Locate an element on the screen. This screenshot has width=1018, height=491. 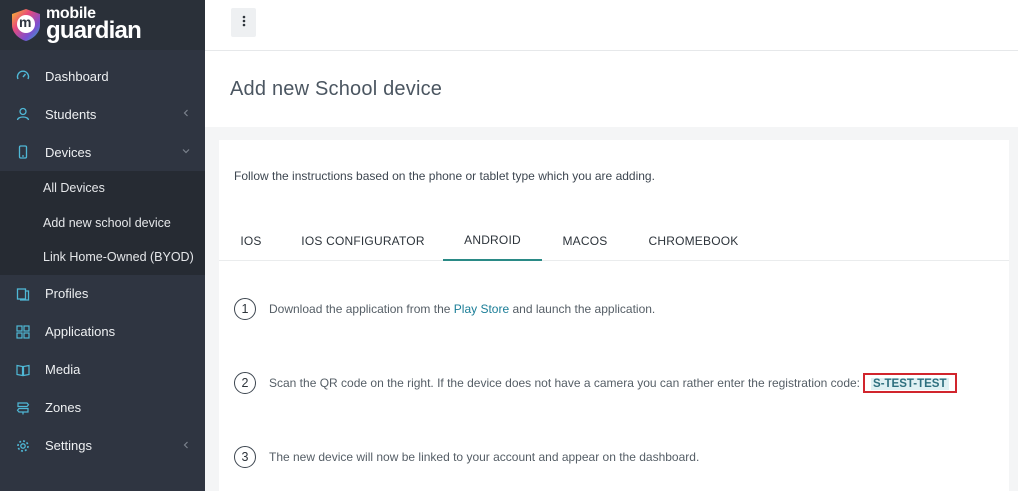
tab-android: ANDROID is located at coordinates (492, 240).